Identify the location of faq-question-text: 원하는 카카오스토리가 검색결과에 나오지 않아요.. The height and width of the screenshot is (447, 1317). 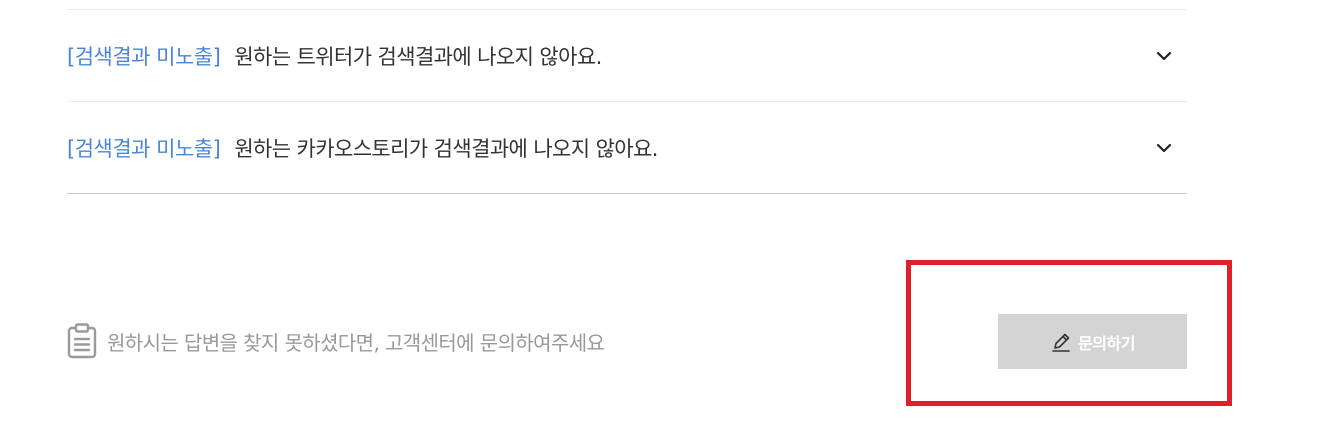
(446, 148).